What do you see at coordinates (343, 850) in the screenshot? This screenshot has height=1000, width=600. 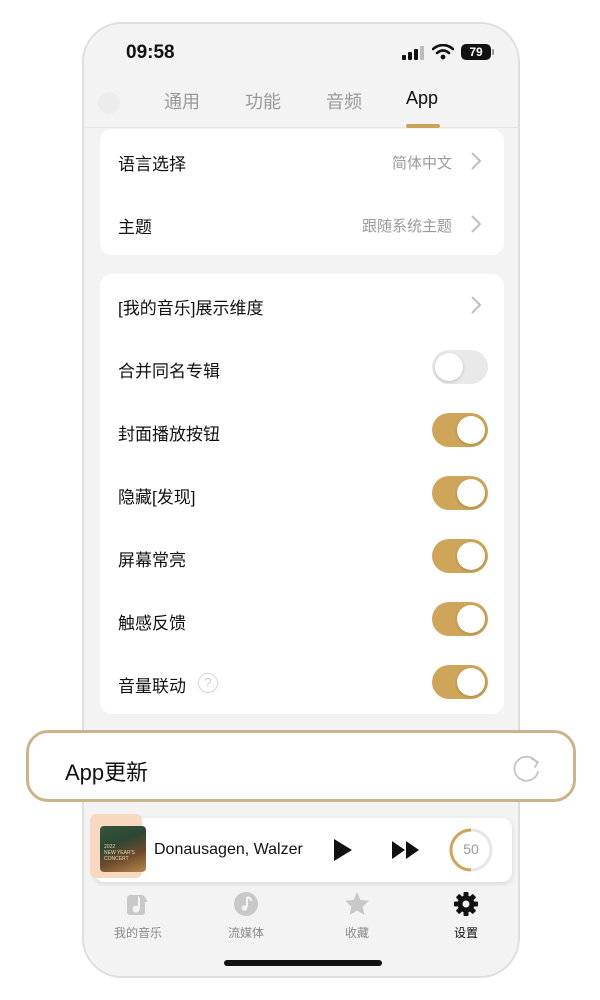 I see `play-icon` at bounding box center [343, 850].